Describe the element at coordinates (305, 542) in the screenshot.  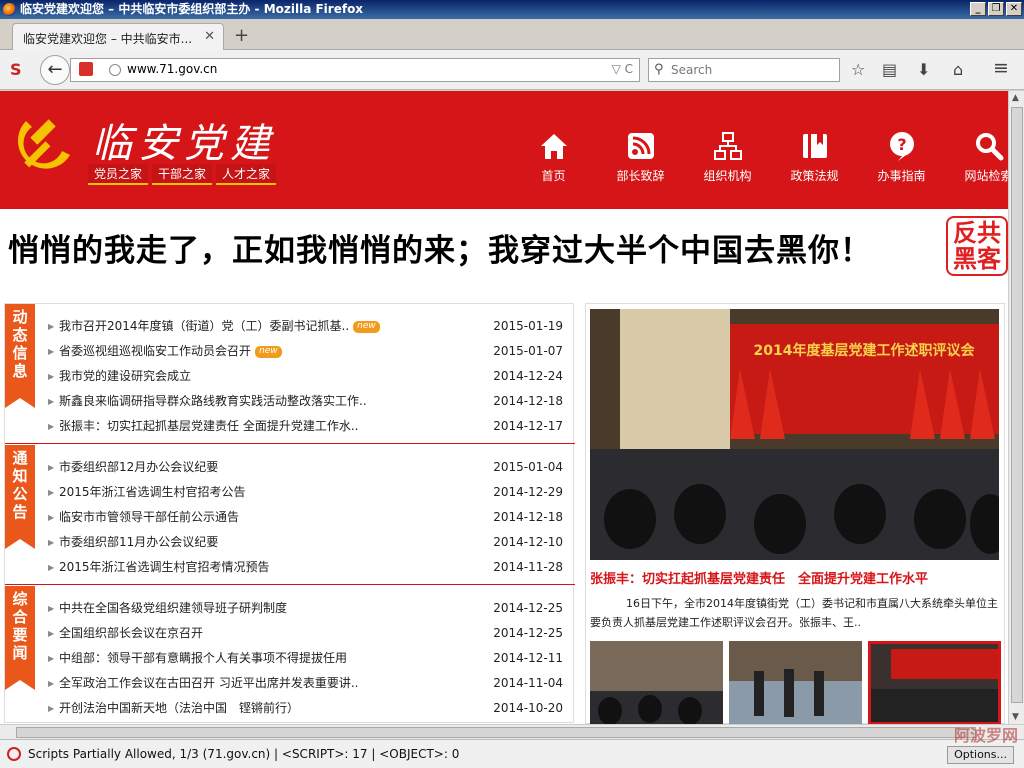
I see `list-item: ▶ 市委组织部11月办公会议纪要 2014-12-10` at that location.